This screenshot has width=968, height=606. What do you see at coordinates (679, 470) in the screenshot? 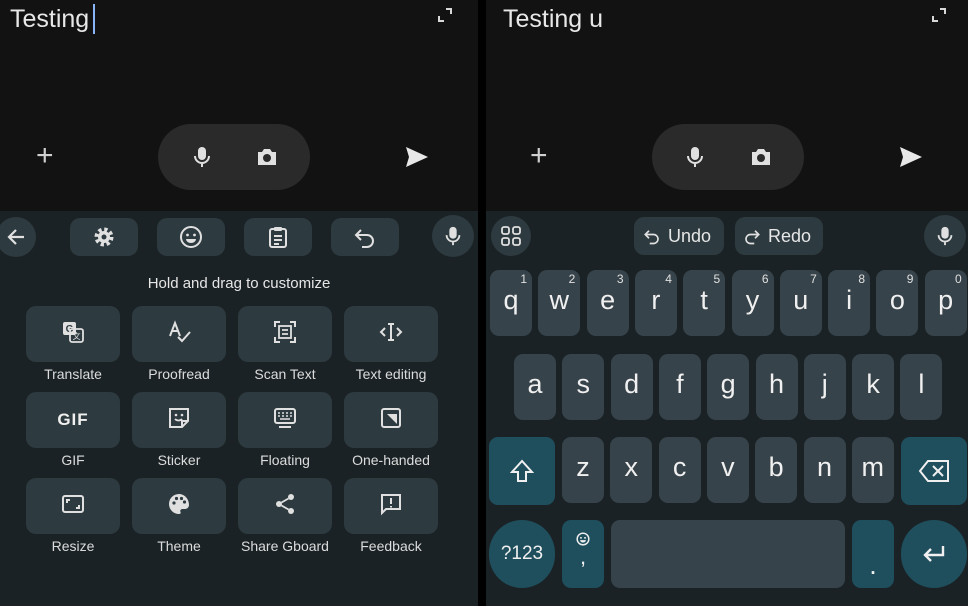
I see `key-c: c` at bounding box center [679, 470].